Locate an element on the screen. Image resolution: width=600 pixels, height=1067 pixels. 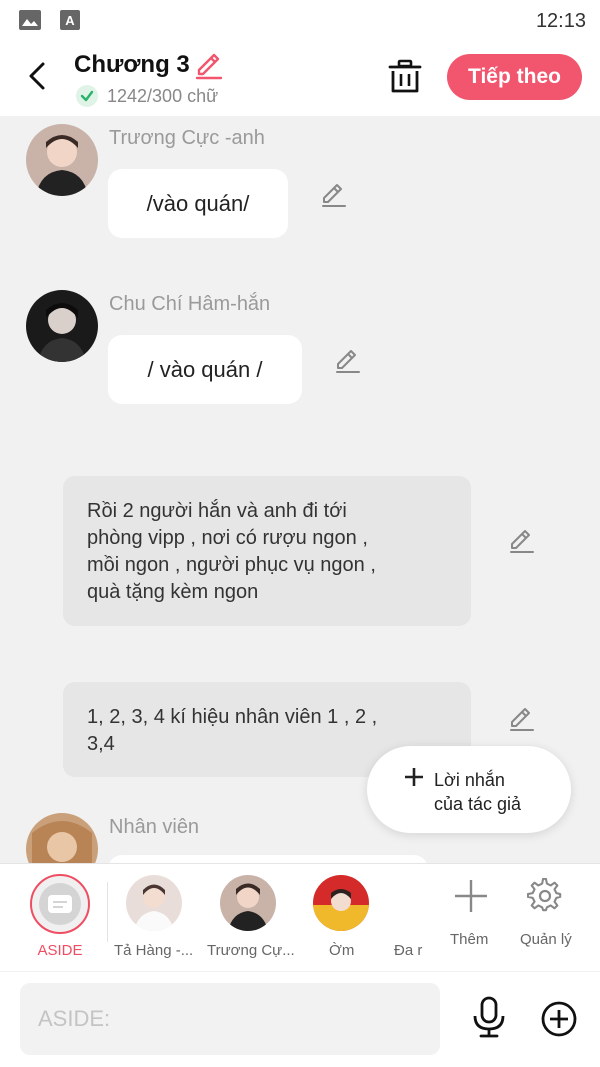
narration-line: mồi ngon , người phục vụ ngon , is located at coordinates (231, 565).